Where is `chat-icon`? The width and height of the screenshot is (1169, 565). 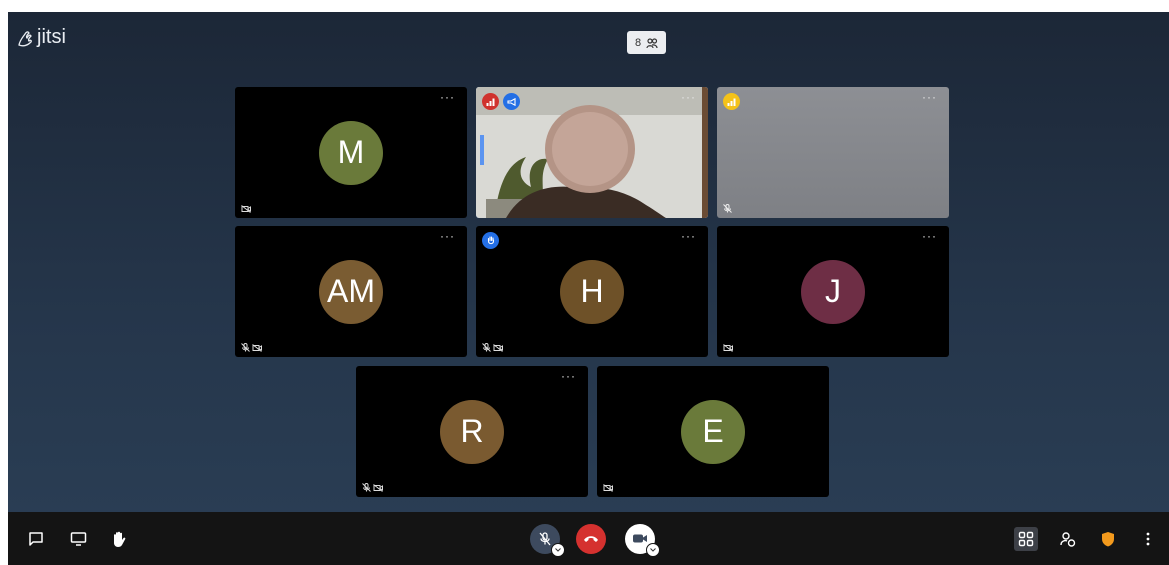 chat-icon is located at coordinates (36, 538).